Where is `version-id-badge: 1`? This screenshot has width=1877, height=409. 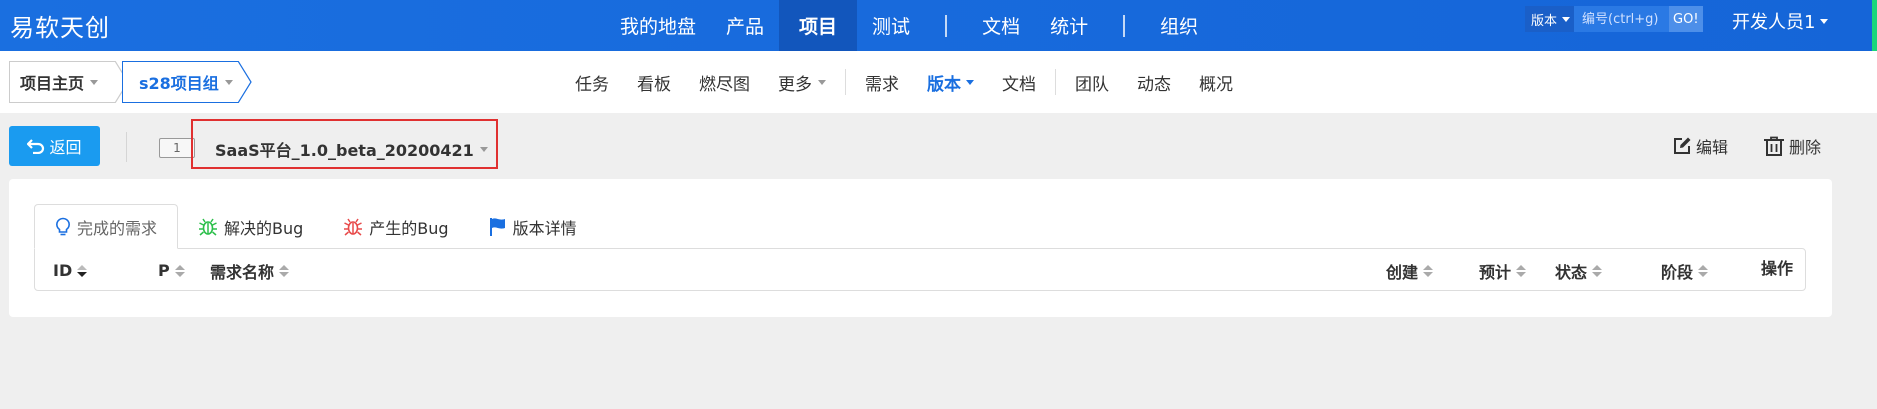
version-id-badge: 1 is located at coordinates (177, 148).